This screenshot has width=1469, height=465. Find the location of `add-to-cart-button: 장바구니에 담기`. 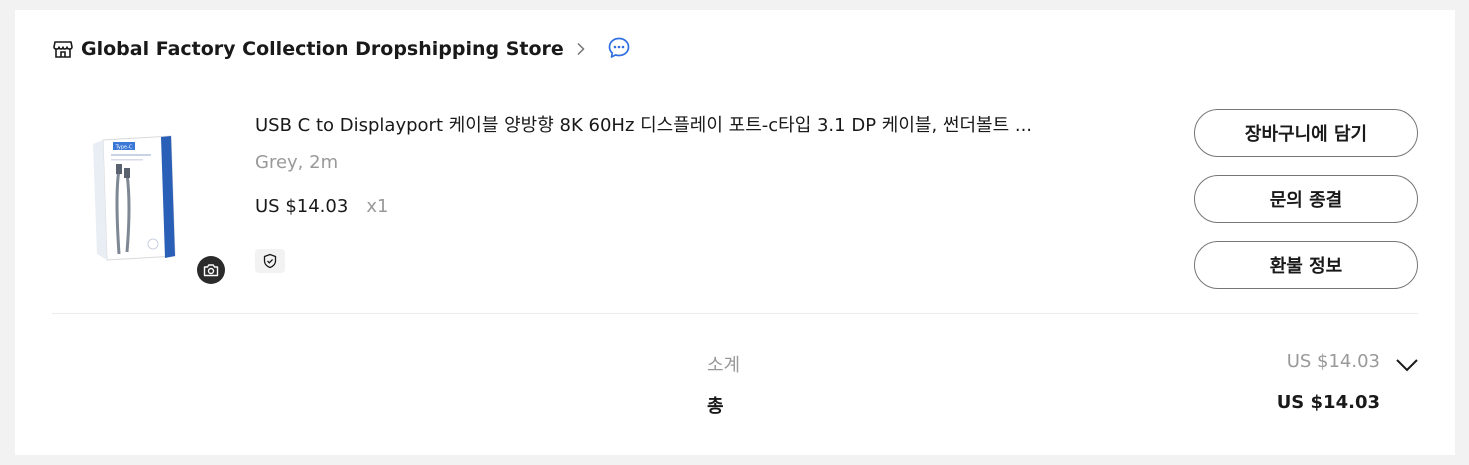

add-to-cart-button: 장바구니에 담기 is located at coordinates (1306, 133).